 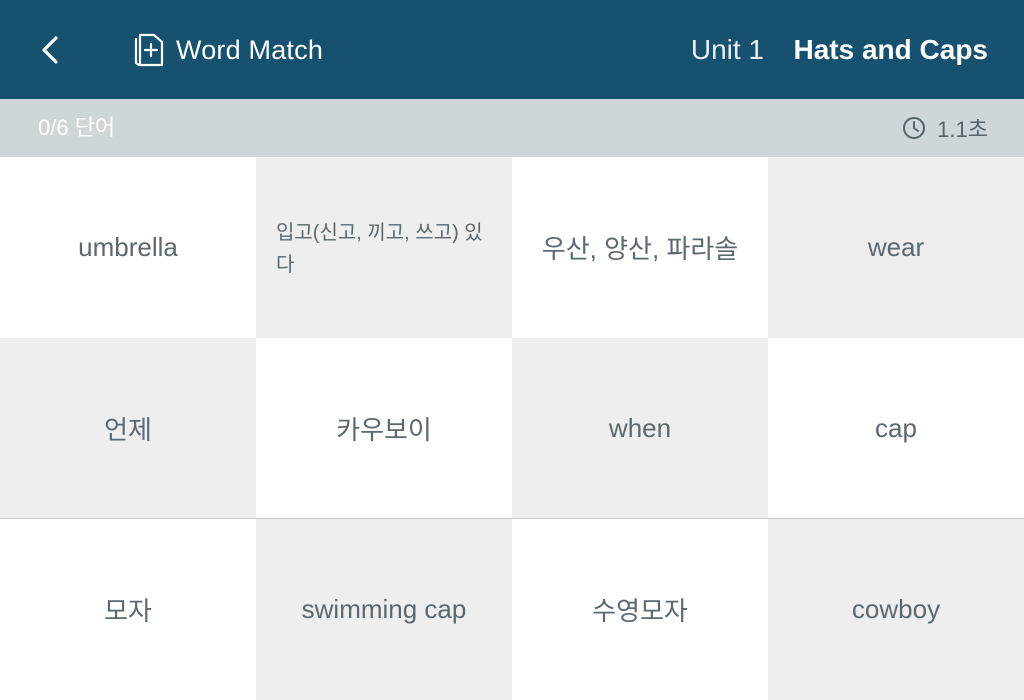 What do you see at coordinates (379, 249) in the screenshot?
I see `card-text: 입고(신고, 끼고, 쓰고) 있다` at bounding box center [379, 249].